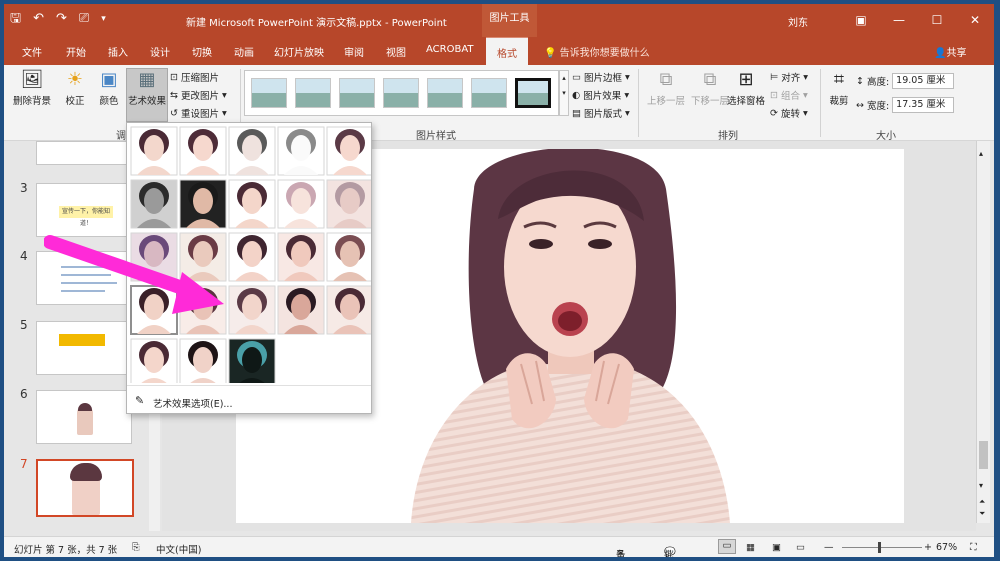 This screenshot has width=1000, height=561. Describe the element at coordinates (789, 77) in the screenshot. I see `align-button: ⊨ 对齐 ▾` at that location.